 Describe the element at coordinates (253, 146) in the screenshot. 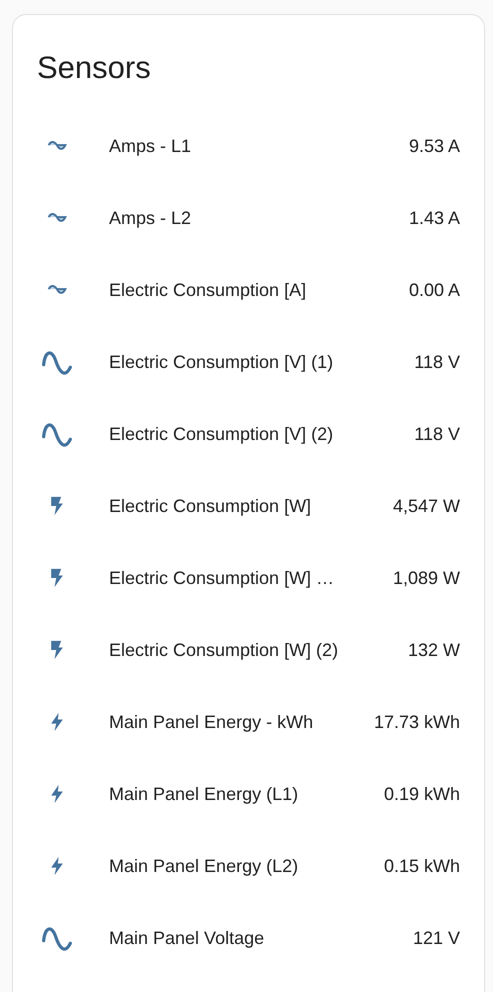

I see `sensor-name: Amps - L1` at that location.